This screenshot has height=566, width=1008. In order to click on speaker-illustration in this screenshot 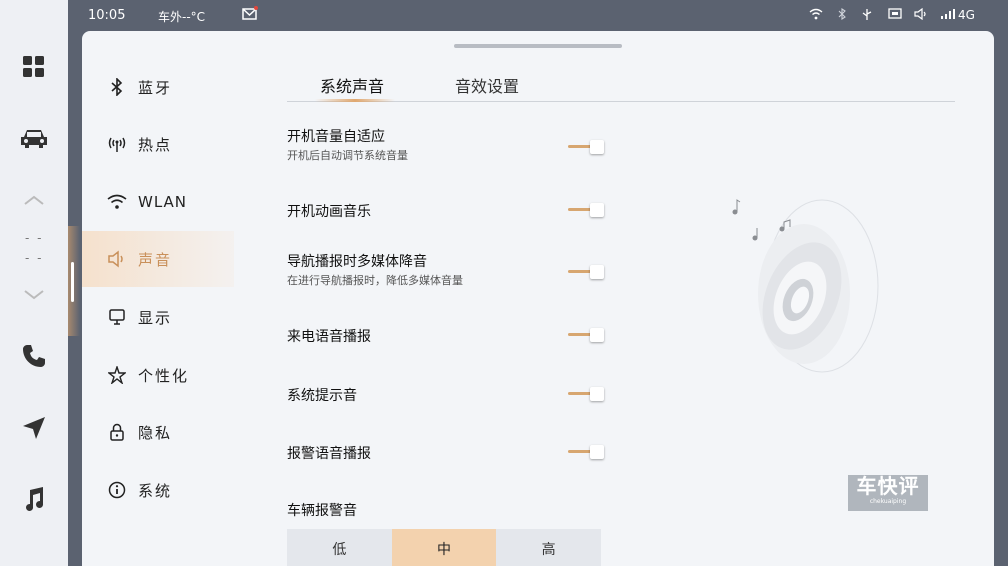, I will do `click(805, 286)`.